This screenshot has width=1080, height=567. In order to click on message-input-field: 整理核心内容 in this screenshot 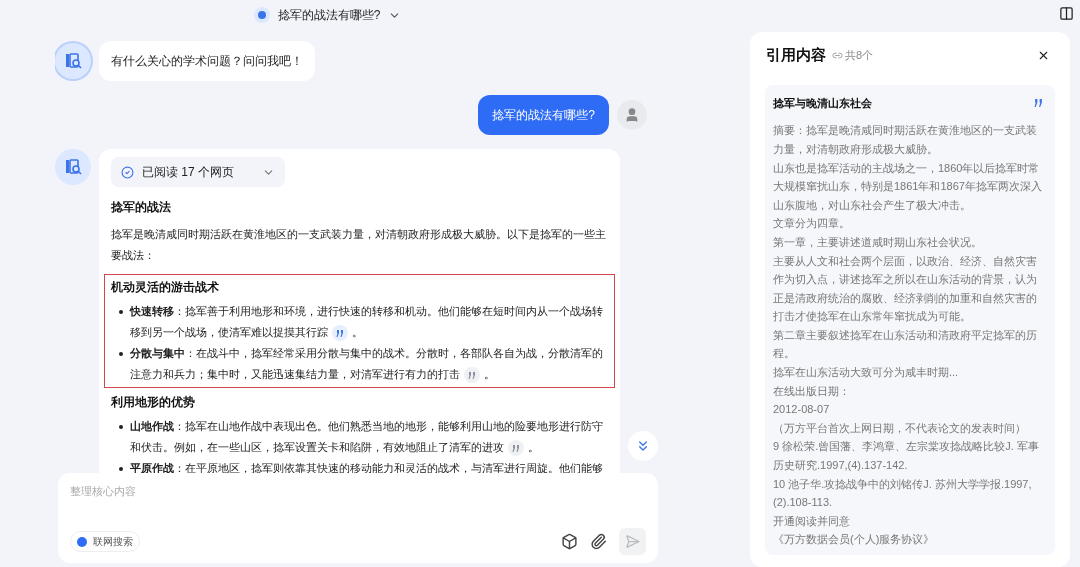, I will do `click(358, 491)`.